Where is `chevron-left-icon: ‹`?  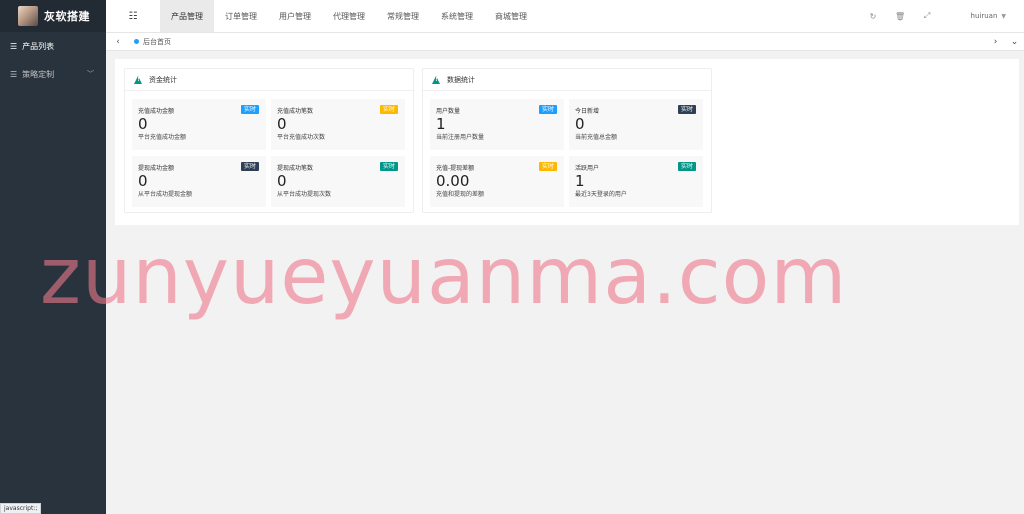 chevron-left-icon: ‹ is located at coordinates (118, 42).